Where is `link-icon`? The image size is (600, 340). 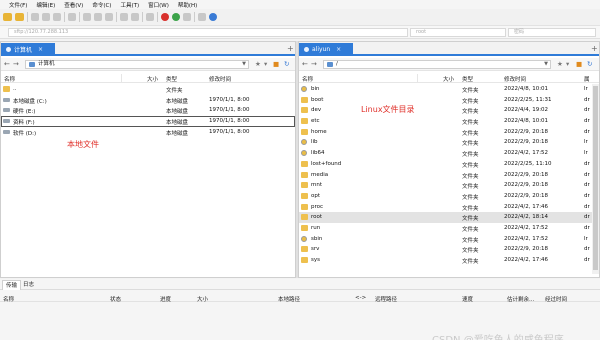 link-icon is located at coordinates (46, 17).